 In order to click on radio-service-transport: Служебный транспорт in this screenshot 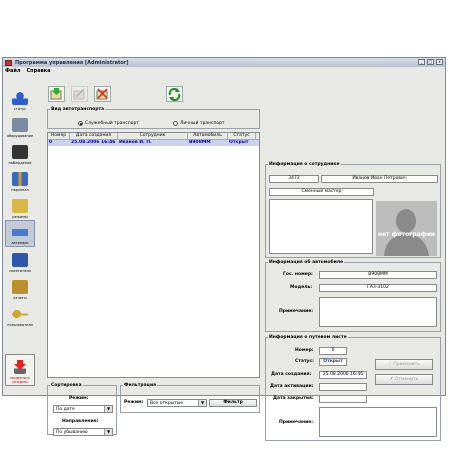, I will do `click(108, 123)`.